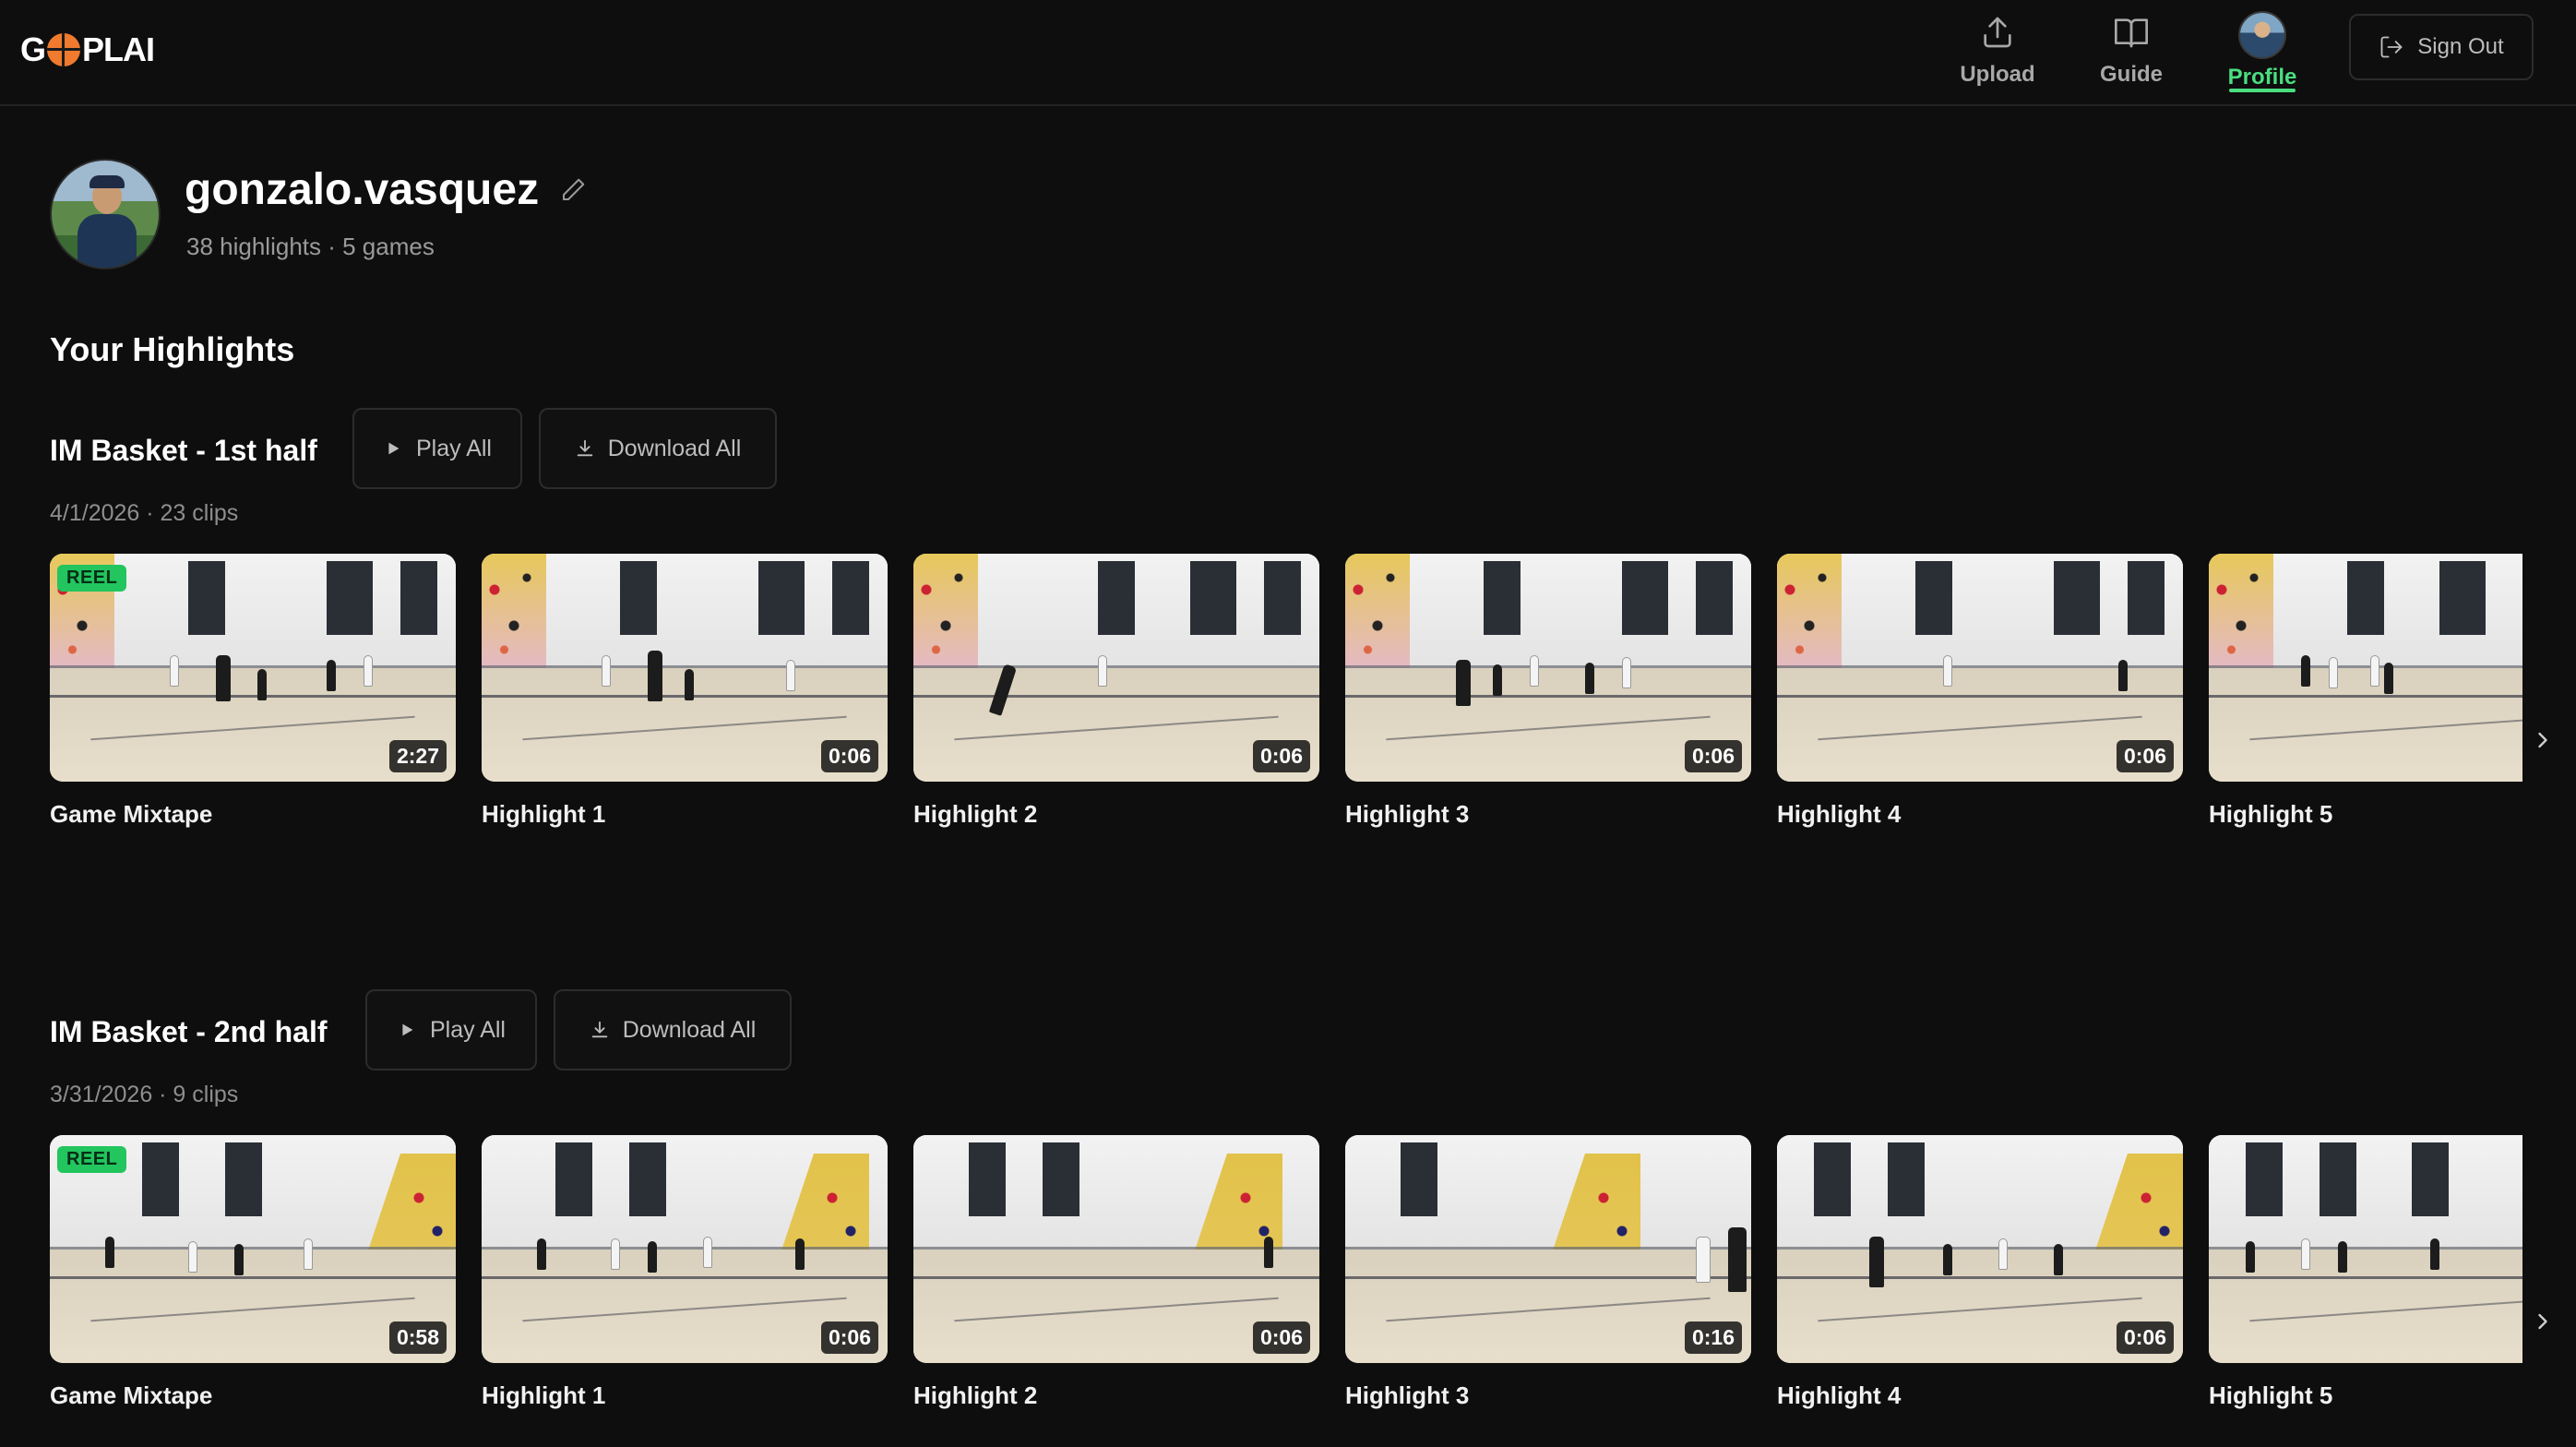 This screenshot has width=2576, height=1447. I want to click on top-nav: G PLAI Upload Guide Profile Sign Out, so click(1288, 53).